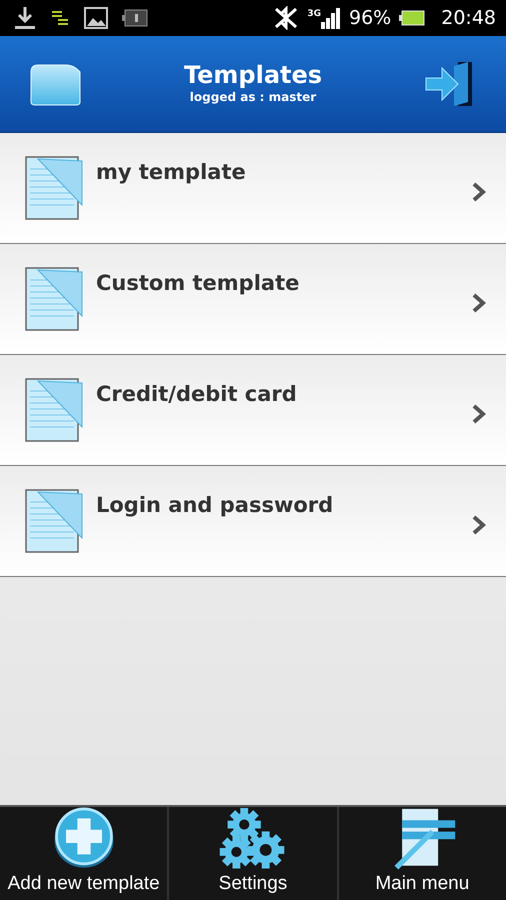 Image resolution: width=506 pixels, height=900 pixels. I want to click on template-item: Custom template, so click(253, 299).